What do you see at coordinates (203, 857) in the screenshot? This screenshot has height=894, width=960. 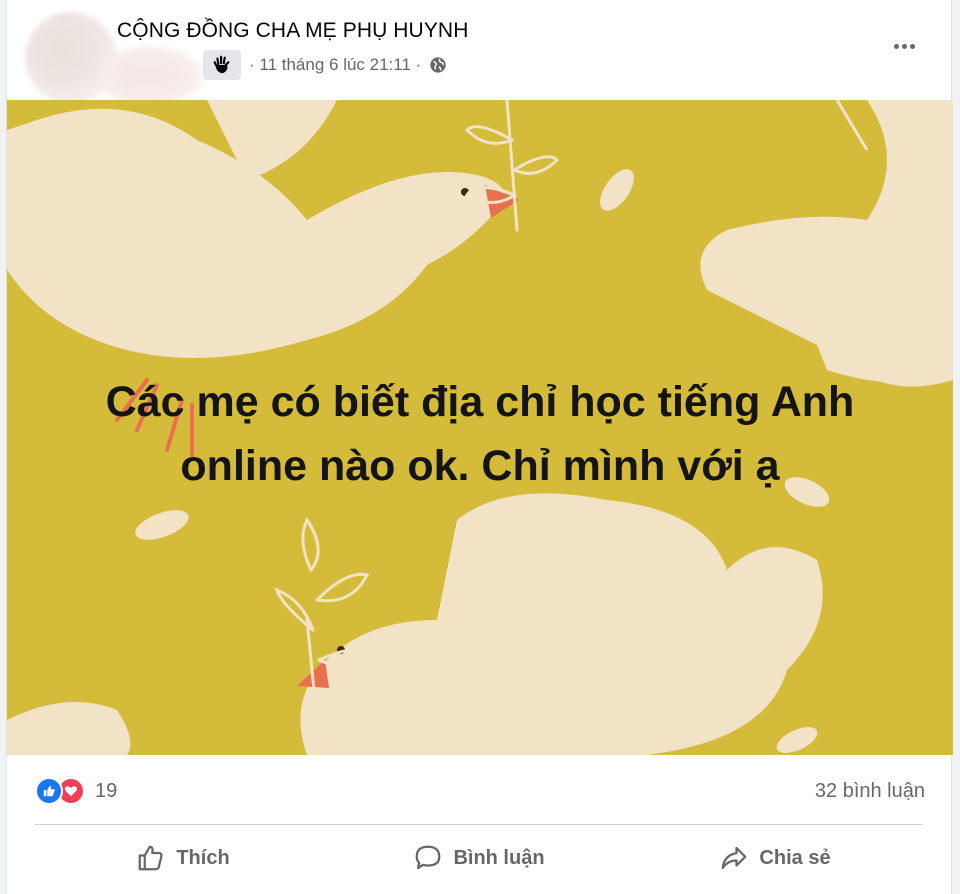 I see `like-button-label: Thích` at bounding box center [203, 857].